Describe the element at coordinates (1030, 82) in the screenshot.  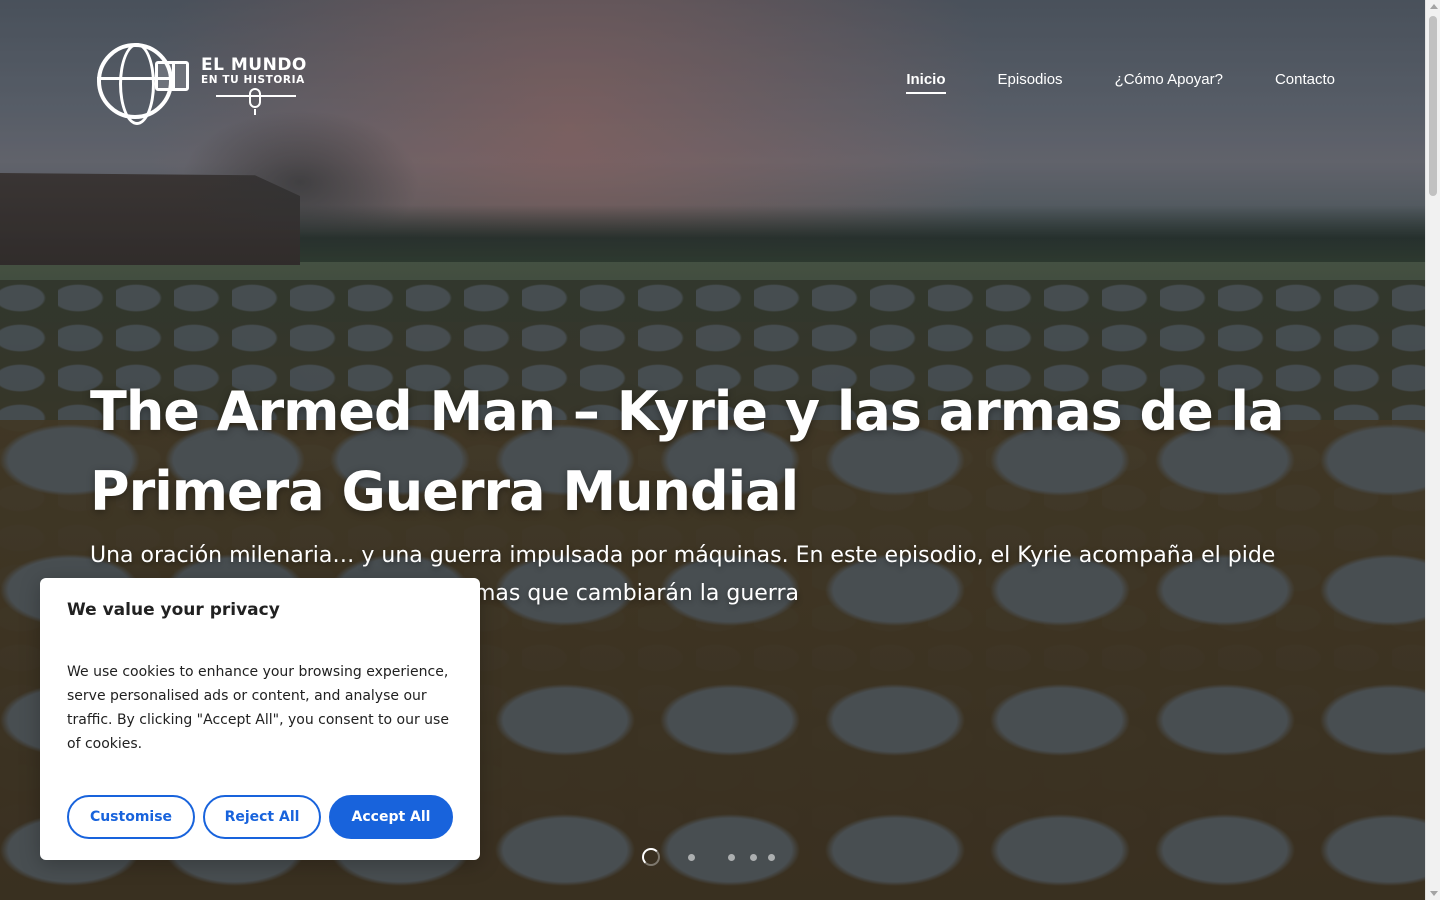
I see `nav-item-episodios: Episodios` at that location.